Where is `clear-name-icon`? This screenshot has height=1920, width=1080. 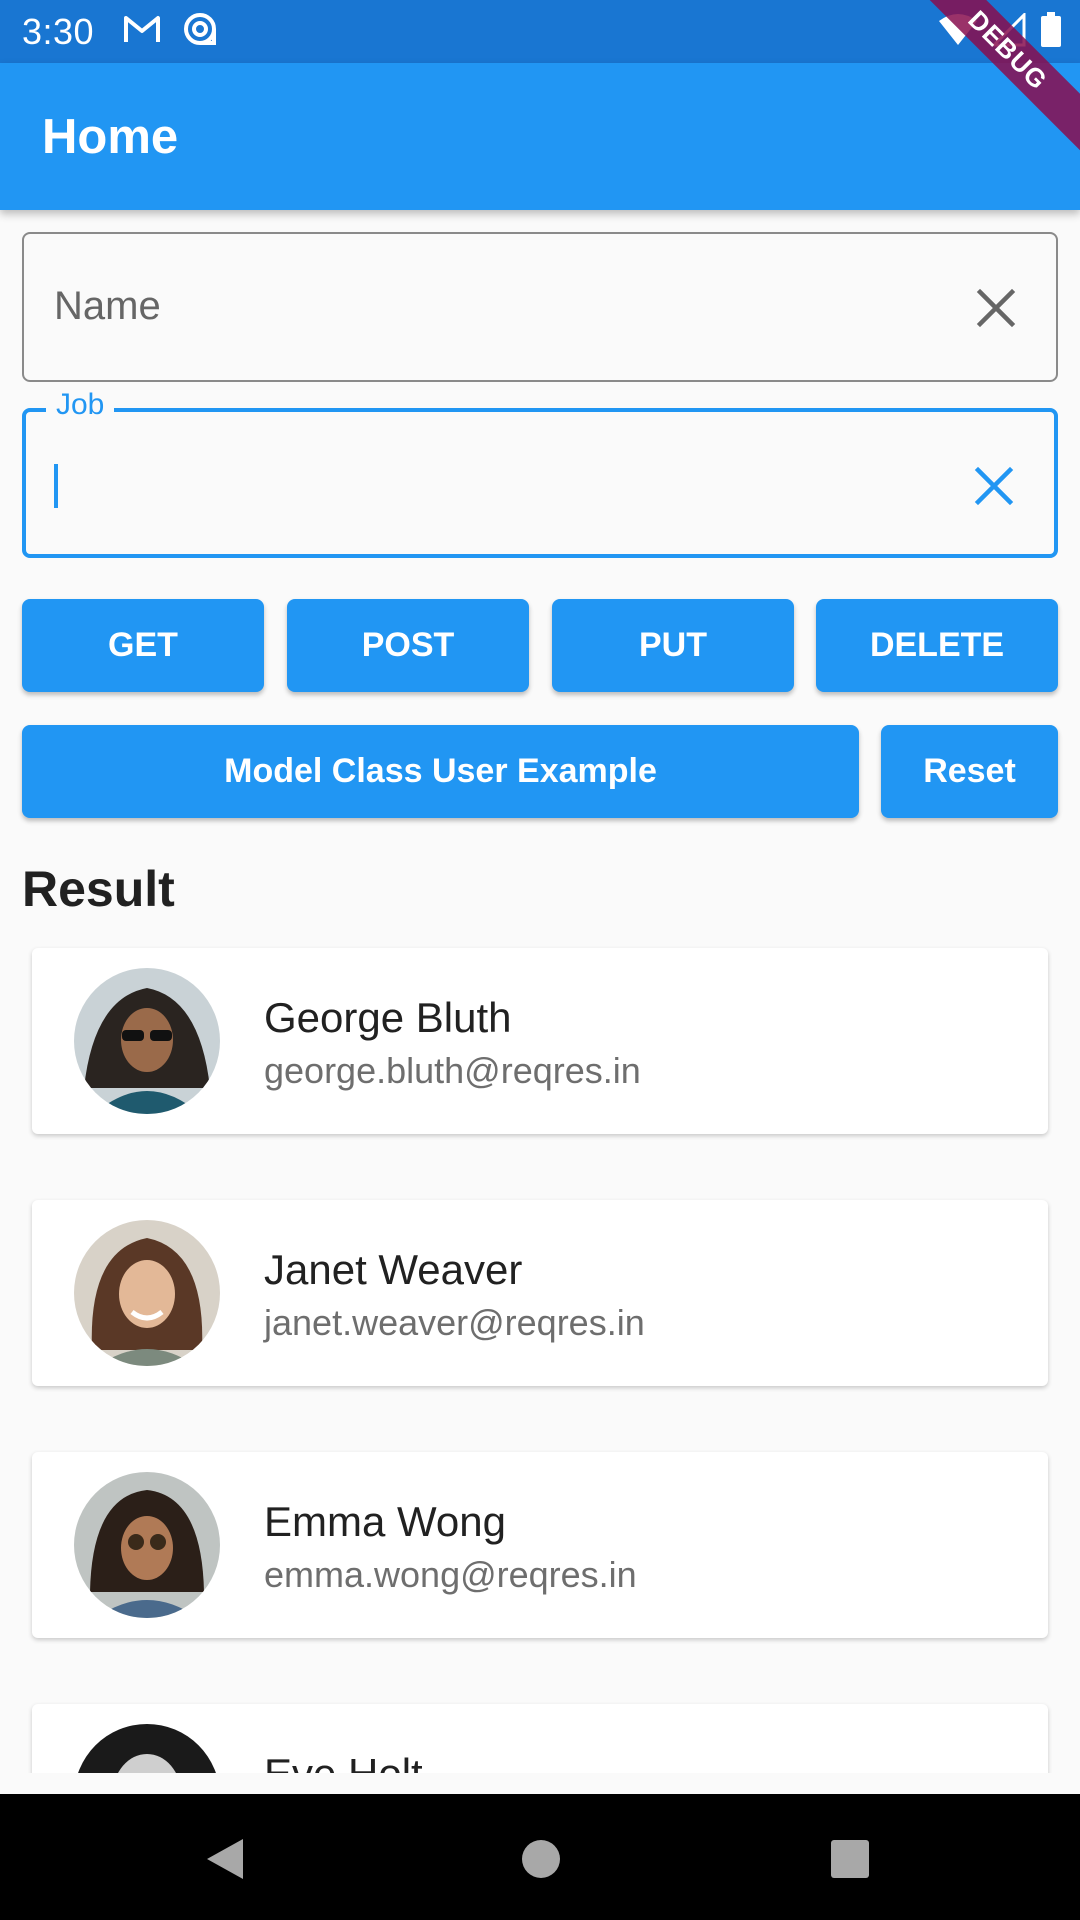 clear-name-icon is located at coordinates (996, 308).